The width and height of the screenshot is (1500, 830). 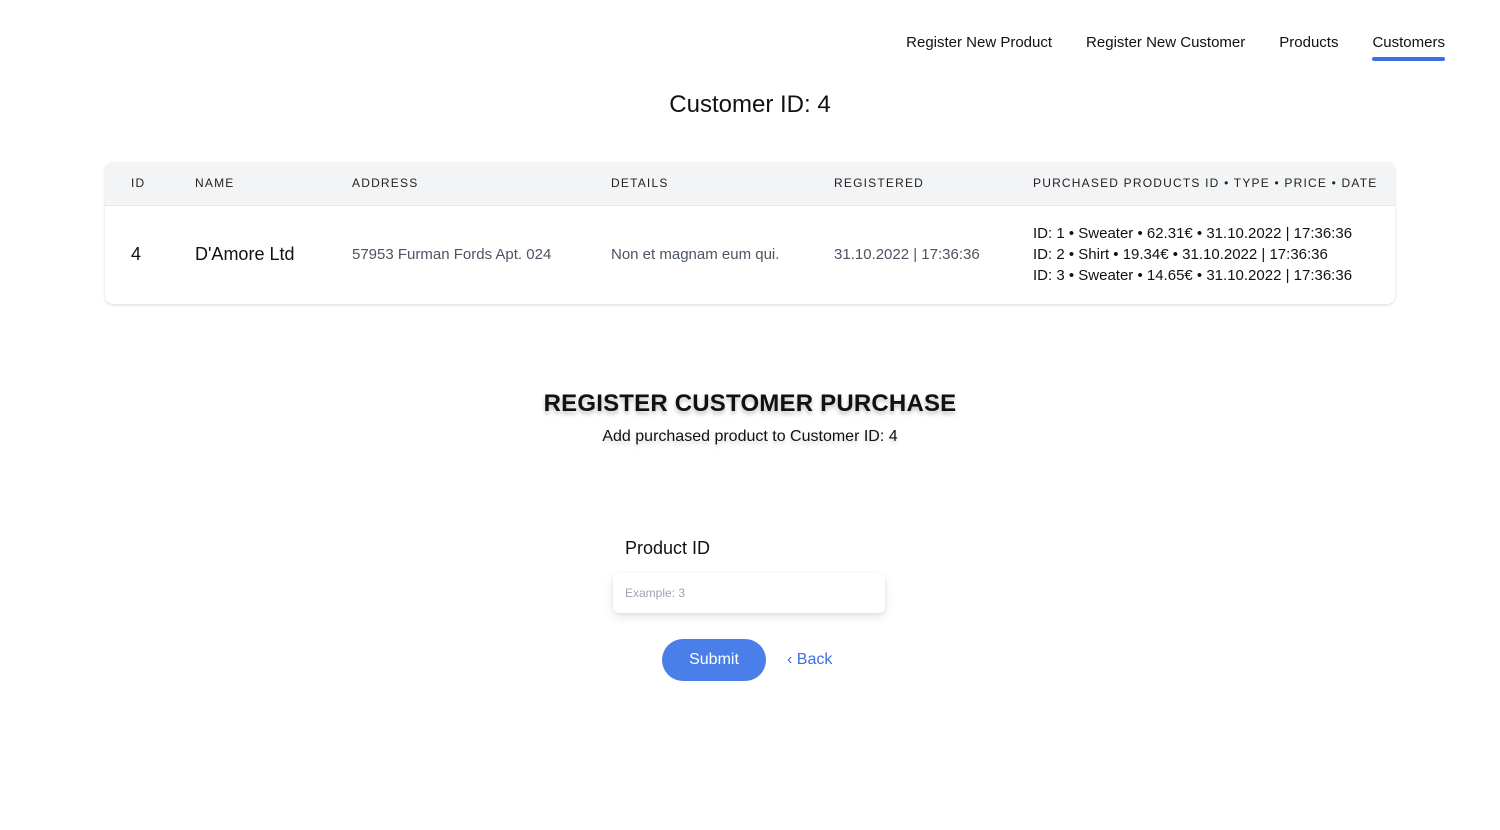 I want to click on register-purchase-subtitle: Add purchased product to Customer ID: 4, so click(x=750, y=436).